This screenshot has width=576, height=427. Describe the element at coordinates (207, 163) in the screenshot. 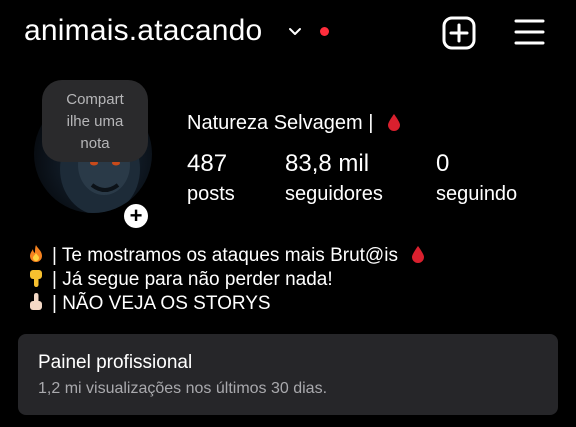

I see `stat-value: 487` at that location.